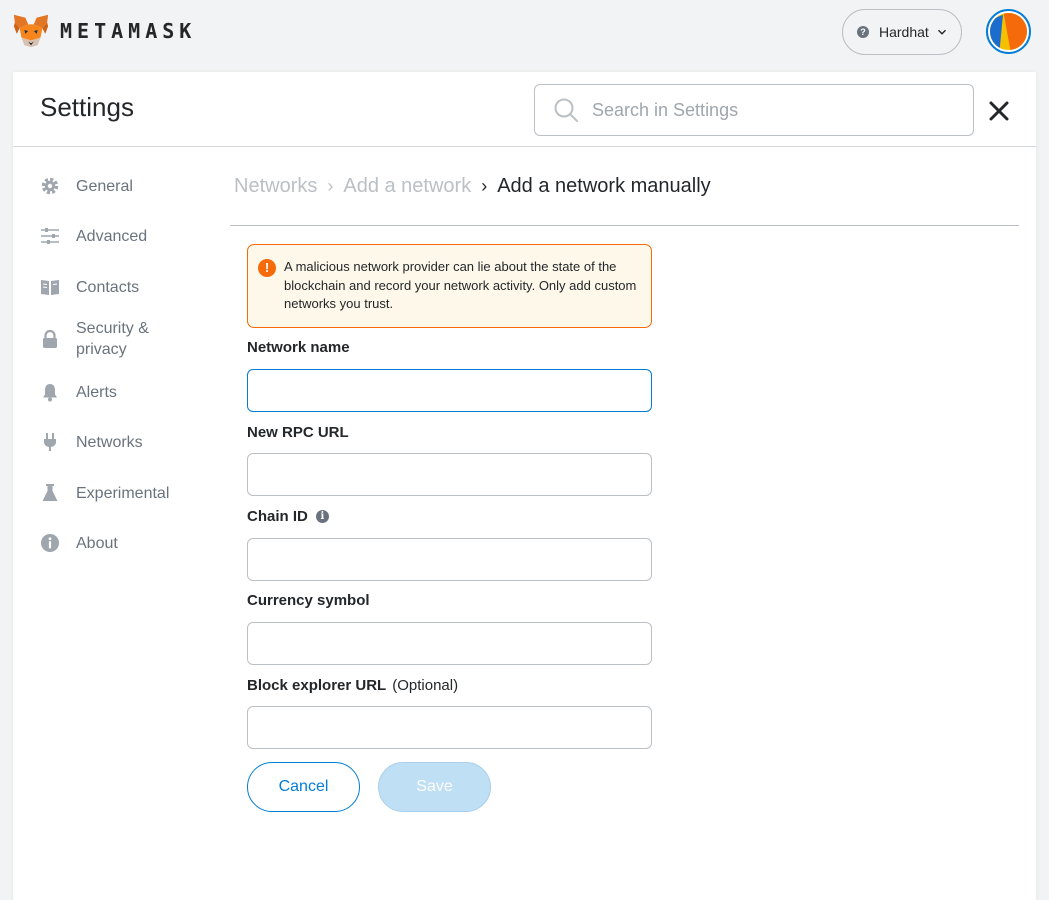 The height and width of the screenshot is (900, 1049). I want to click on sidebar-item-networks: Networks, so click(91, 442).